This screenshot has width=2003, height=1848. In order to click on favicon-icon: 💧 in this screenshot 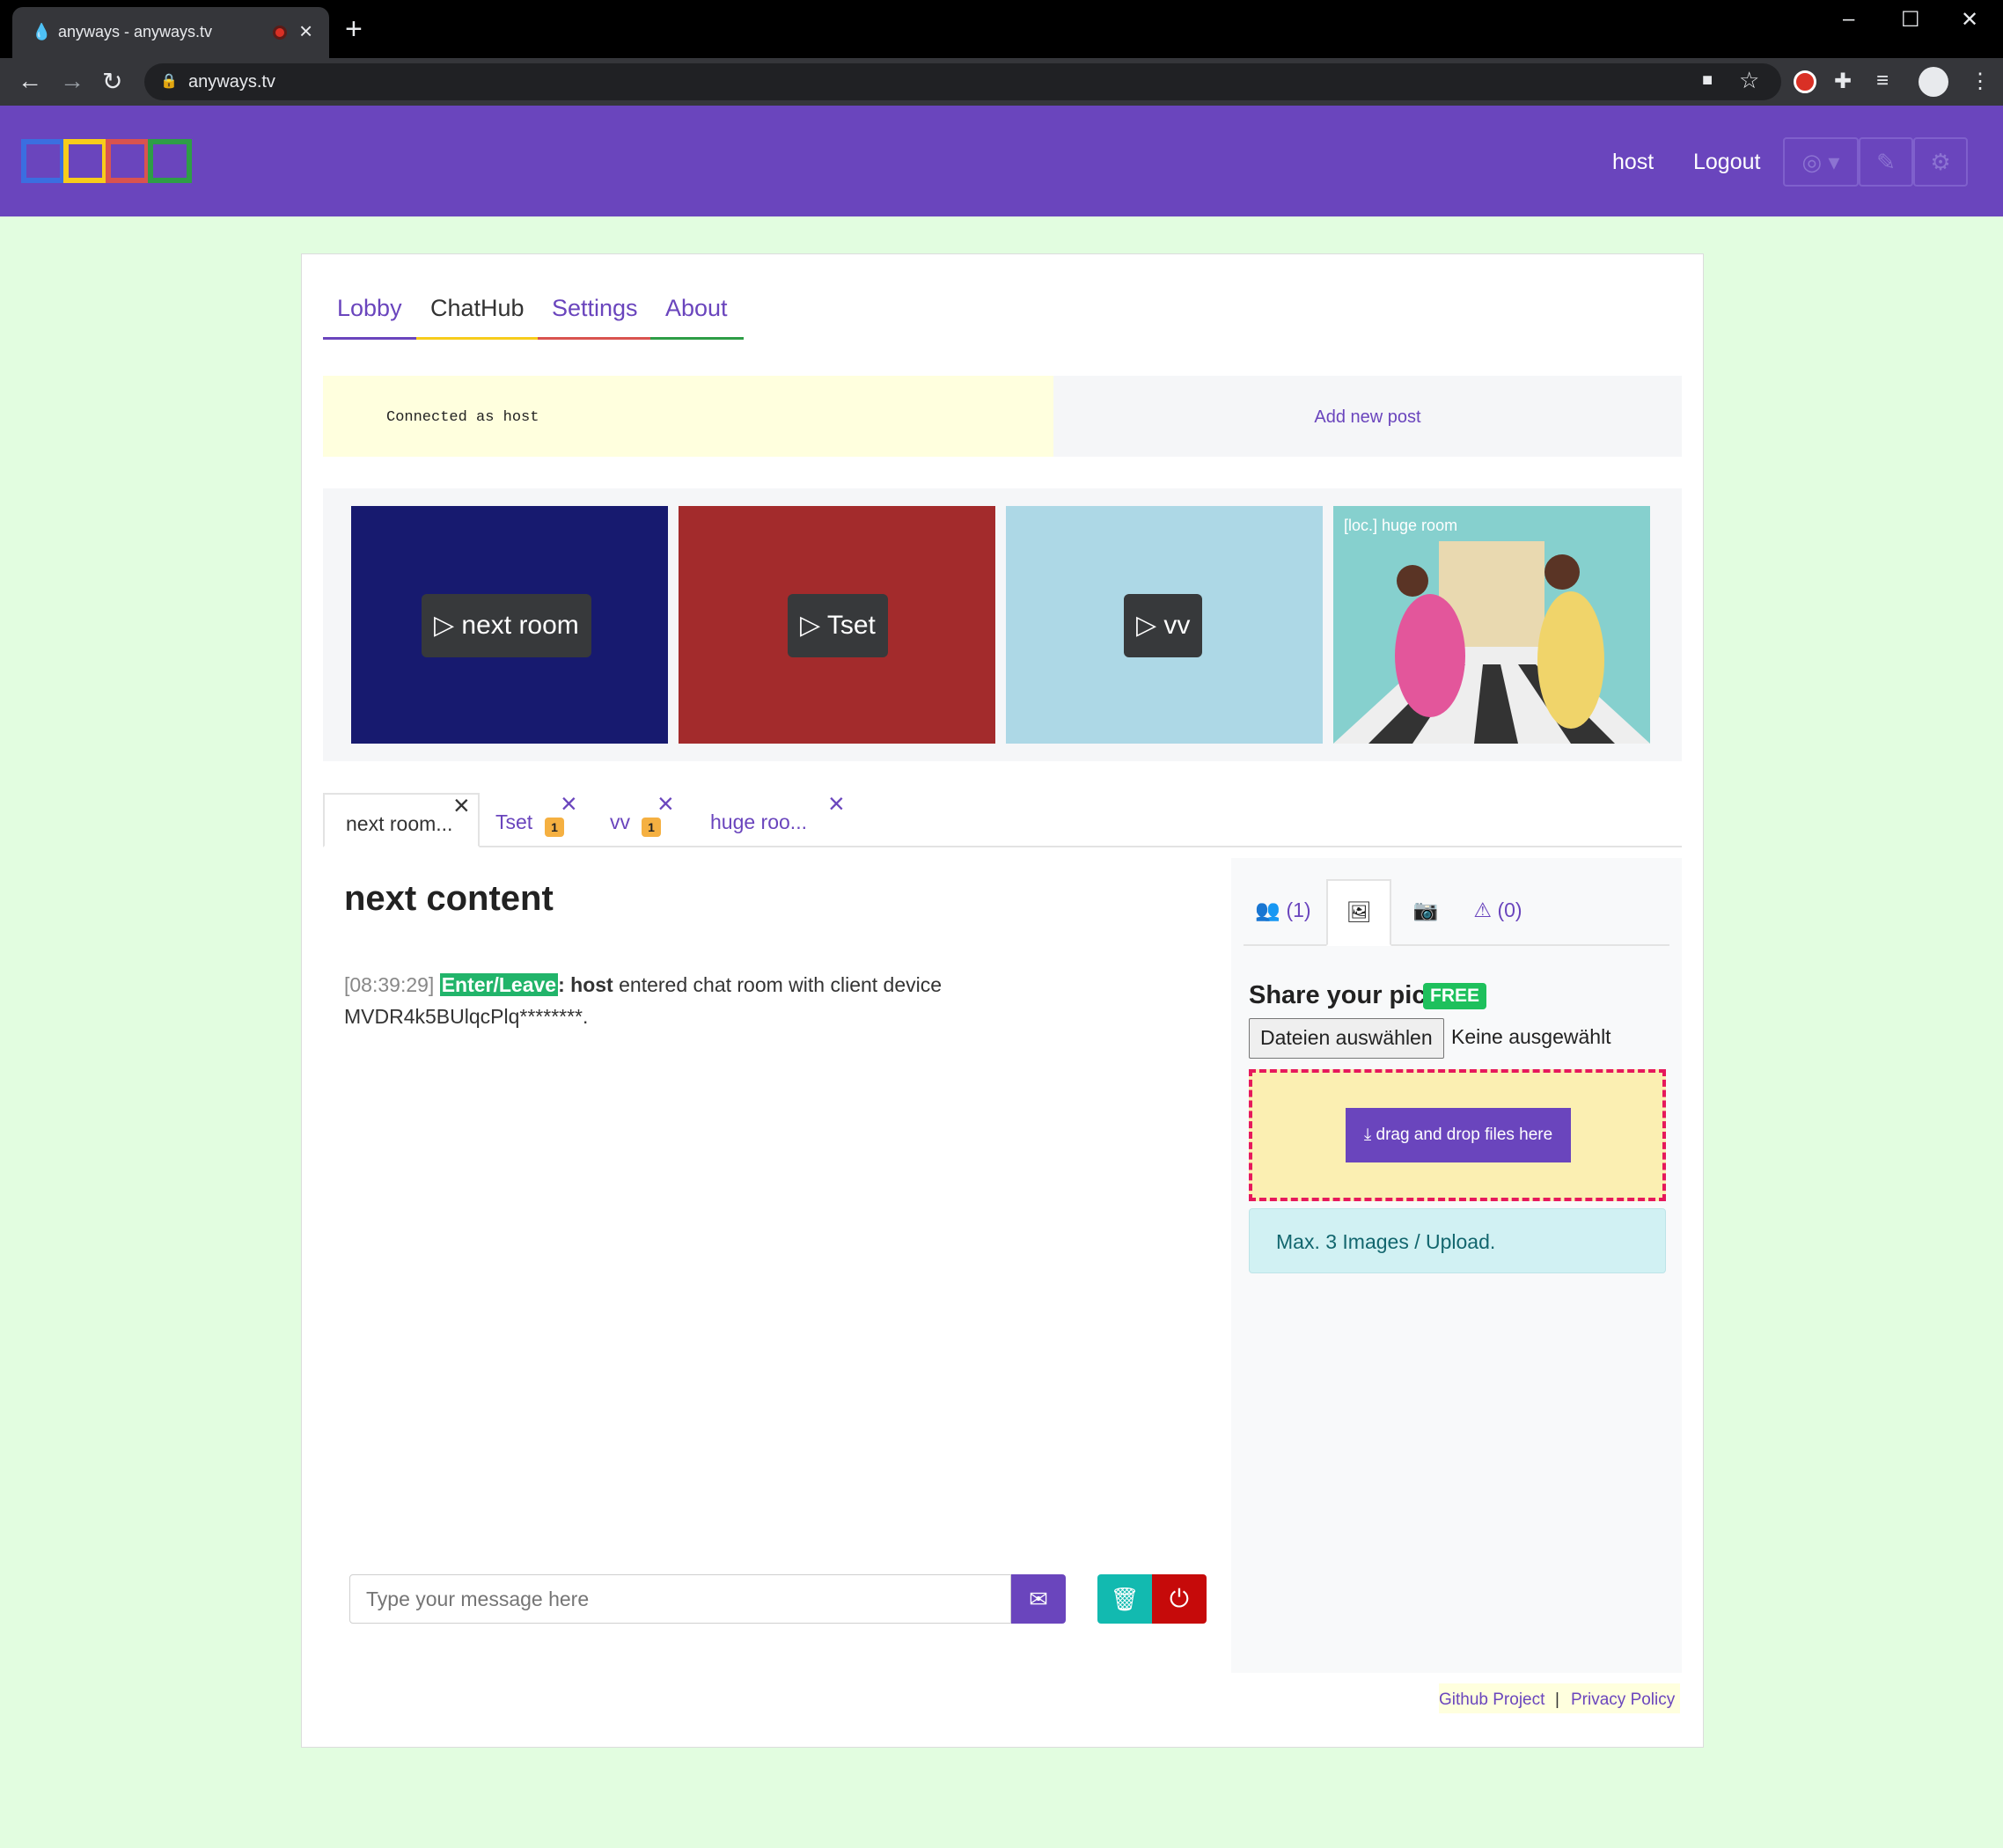, I will do `click(42, 31)`.